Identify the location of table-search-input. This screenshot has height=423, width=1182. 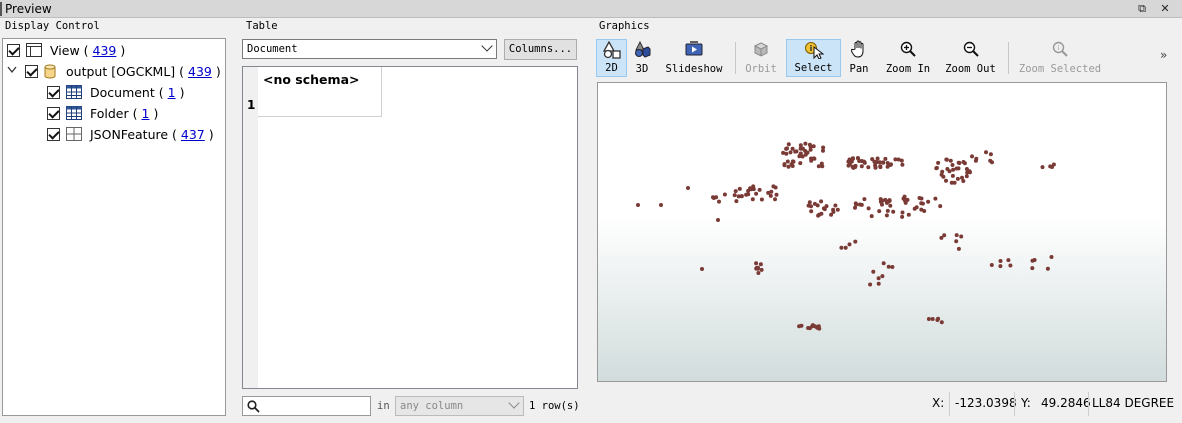
(306, 406).